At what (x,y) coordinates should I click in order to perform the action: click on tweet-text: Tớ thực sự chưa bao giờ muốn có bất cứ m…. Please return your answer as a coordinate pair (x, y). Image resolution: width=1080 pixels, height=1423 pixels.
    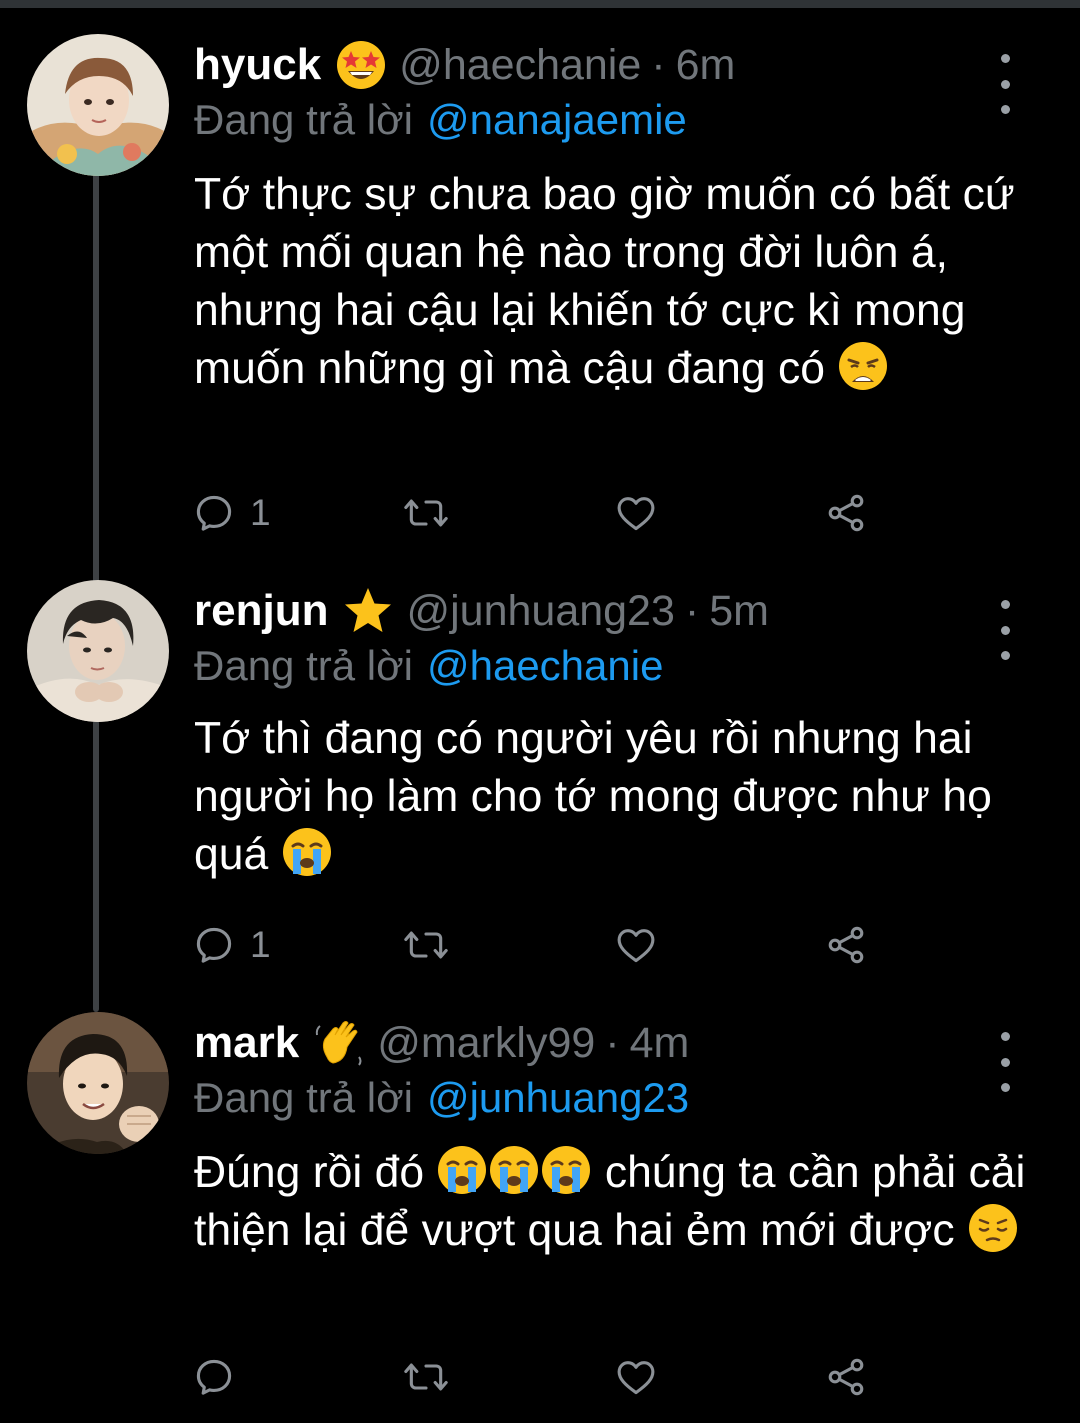
    Looking at the image, I should click on (614, 282).